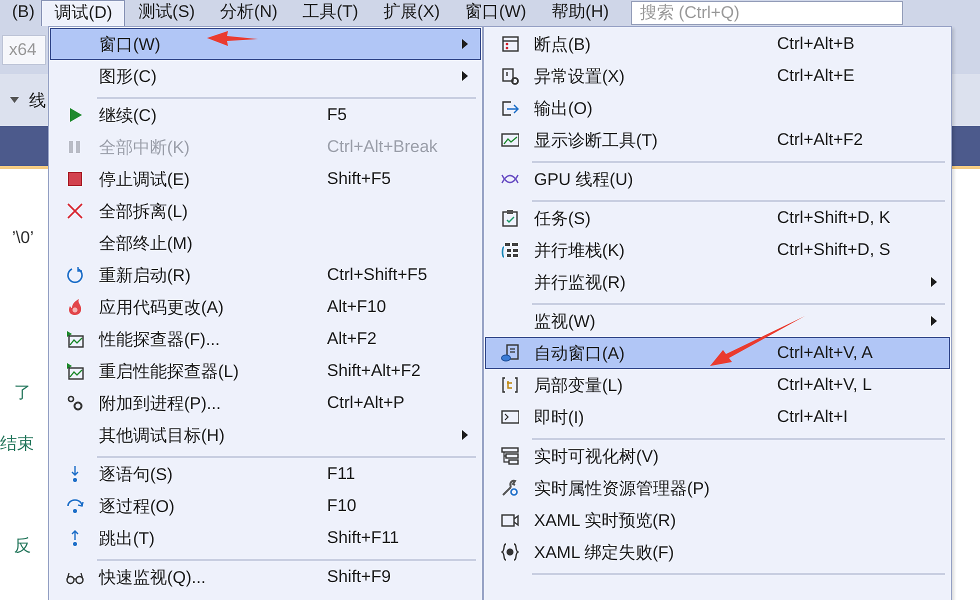 The height and width of the screenshot is (600, 980). I want to click on menu-bar-item: 窗口(W), so click(495, 13).